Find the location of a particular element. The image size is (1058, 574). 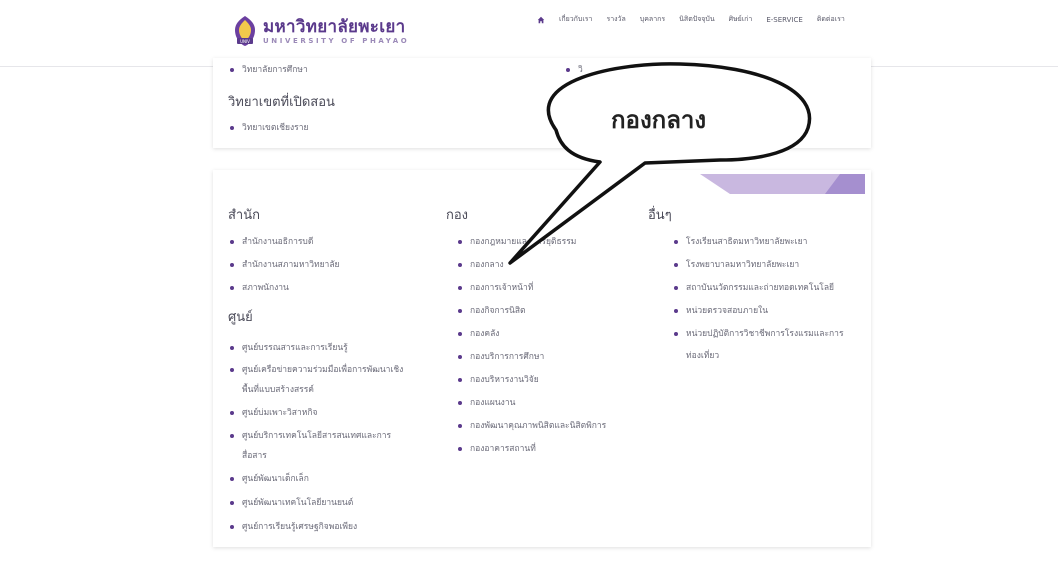

list-item: ศูนย์พัฒนาเด็กเล็ก is located at coordinates (269, 479).